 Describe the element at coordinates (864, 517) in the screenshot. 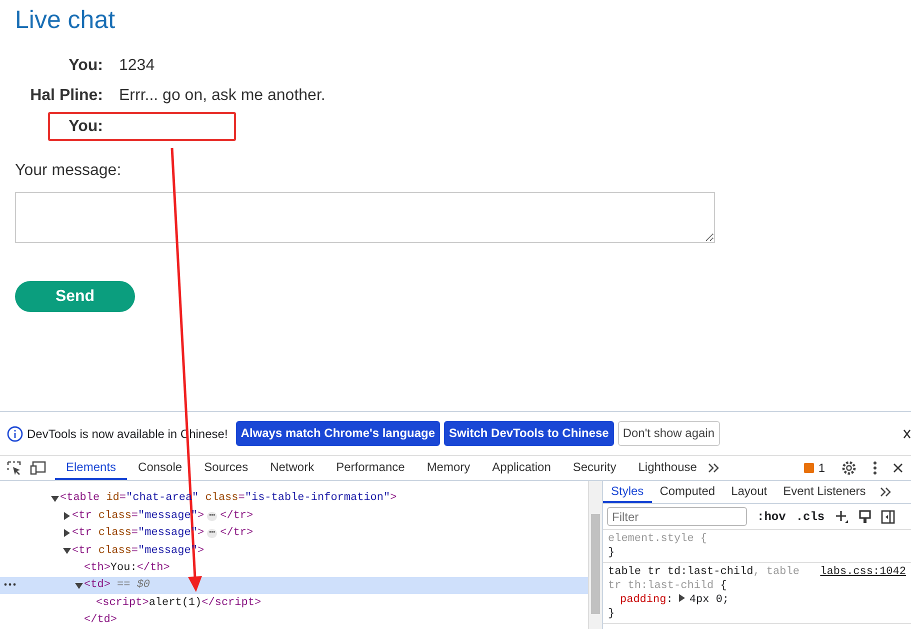

I see `paint-brush-icon` at that location.